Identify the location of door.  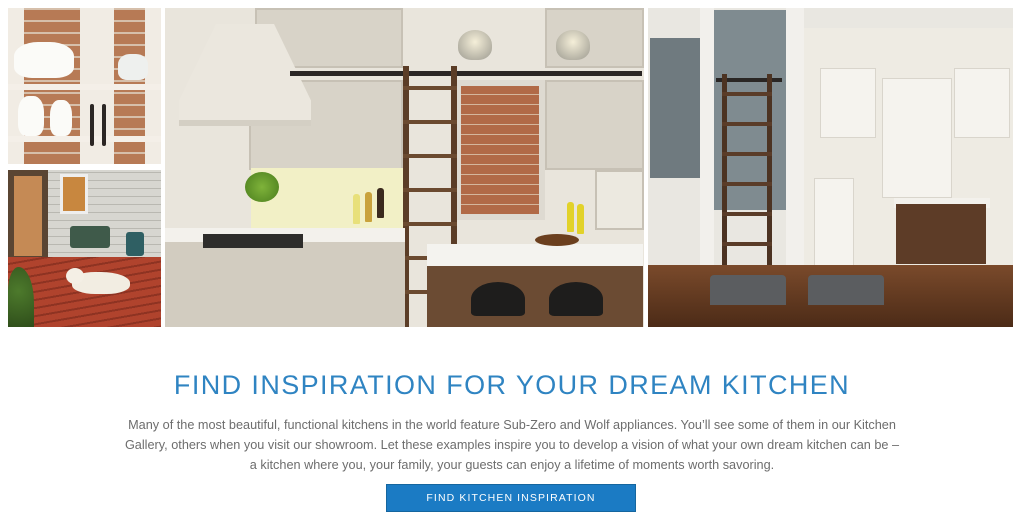
(28, 220).